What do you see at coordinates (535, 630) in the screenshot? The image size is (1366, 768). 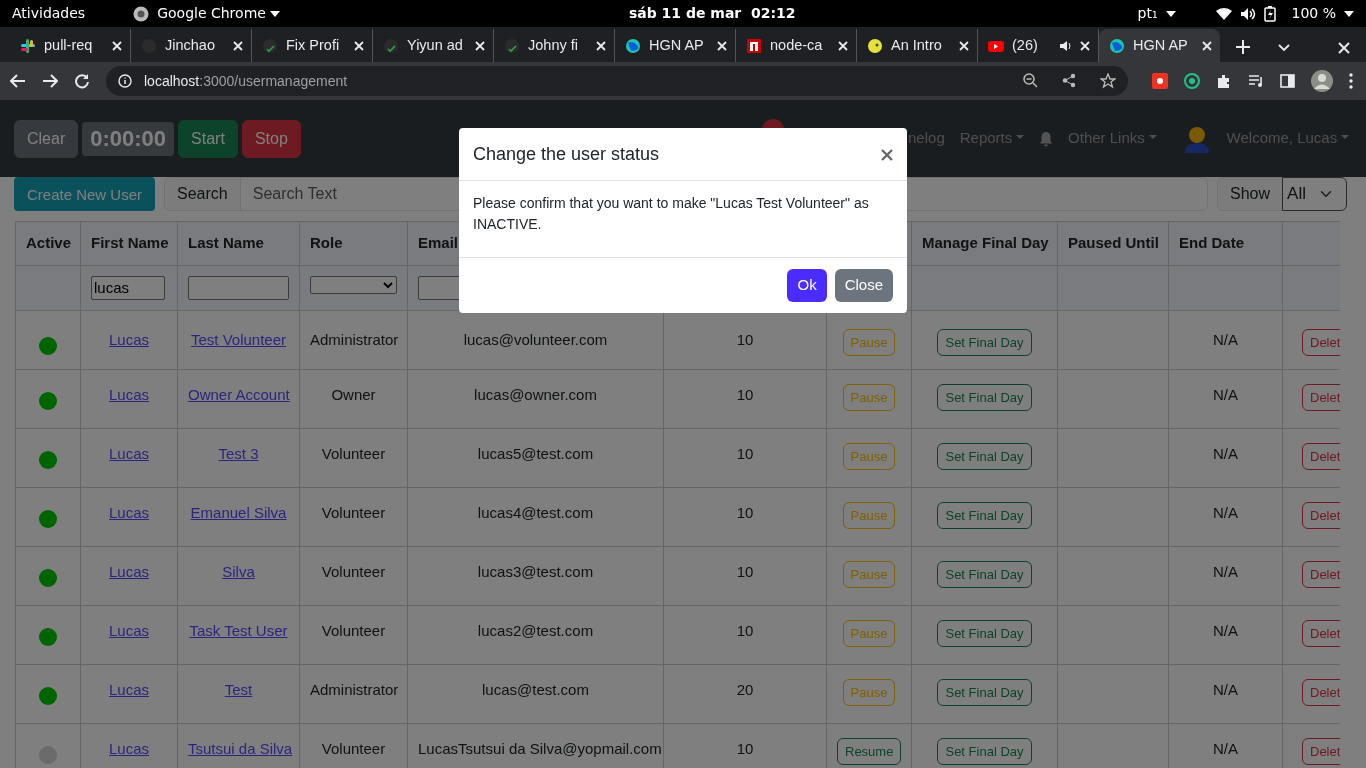 I see `email-text: lucas2@test.com` at bounding box center [535, 630].